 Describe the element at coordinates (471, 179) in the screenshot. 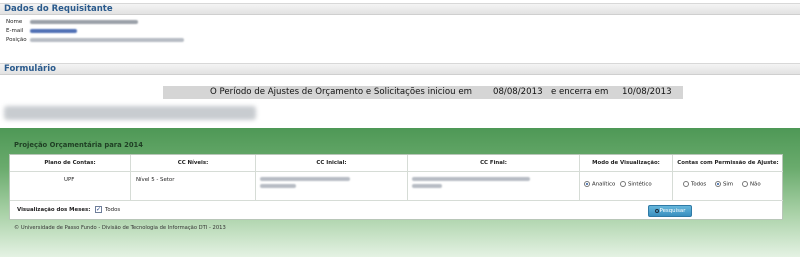

I see `cc-final-line1-redacted` at that location.